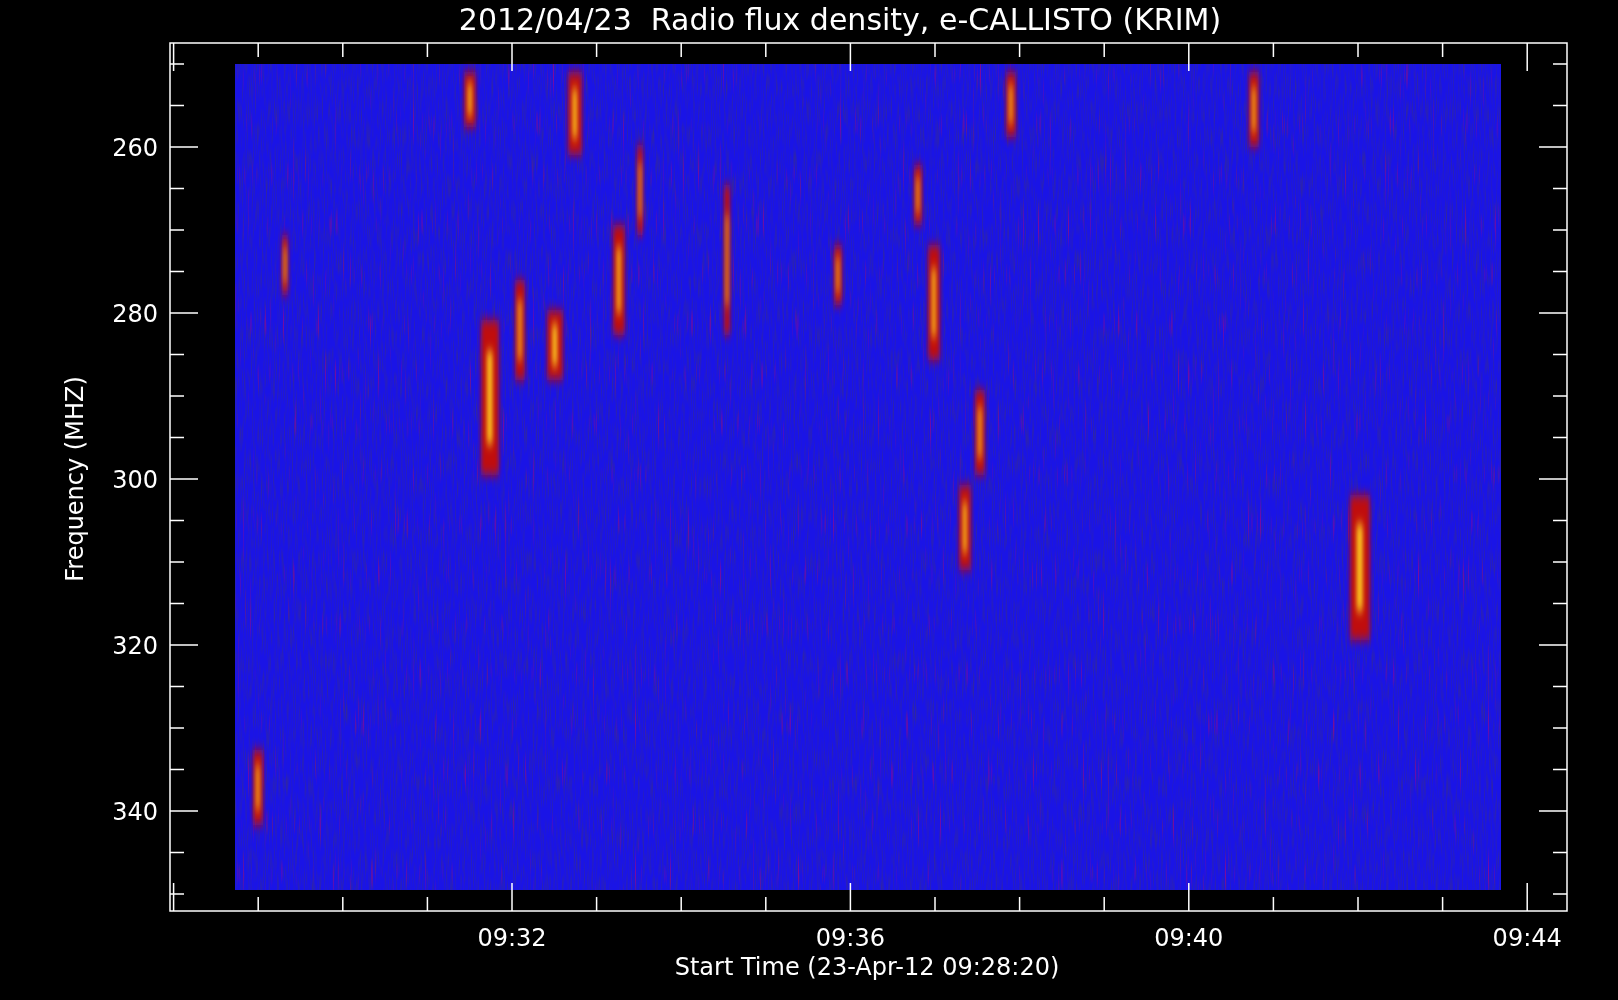 This screenshot has width=1618, height=1000. I want to click on chart-title: 2012/04/23 Radio flux density, e-CALLISTO (KRIM), so click(840, 19).